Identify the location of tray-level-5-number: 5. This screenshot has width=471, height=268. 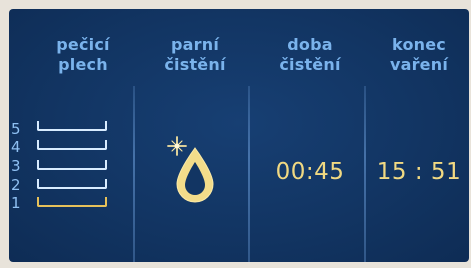
(16, 129).